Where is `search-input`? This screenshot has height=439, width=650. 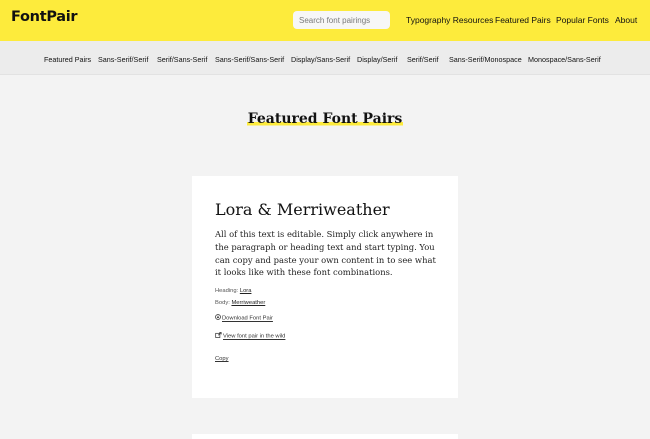
search-input is located at coordinates (341, 20).